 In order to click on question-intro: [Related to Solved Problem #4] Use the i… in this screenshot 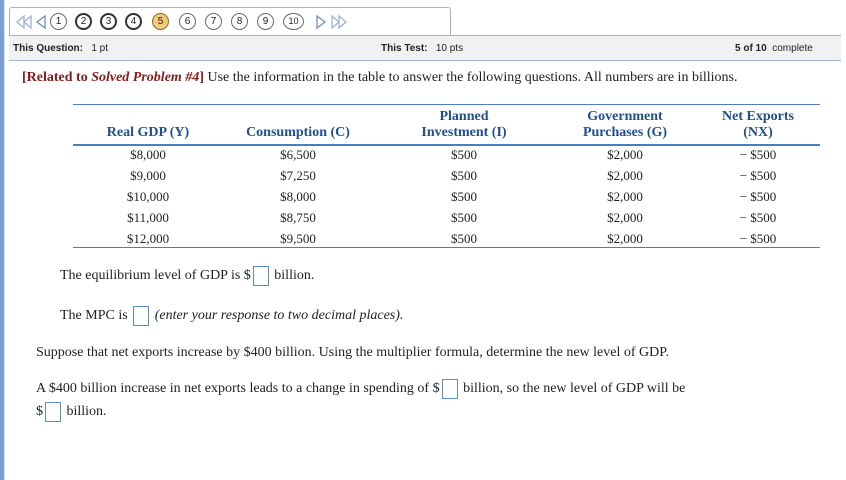, I will do `click(379, 78)`.